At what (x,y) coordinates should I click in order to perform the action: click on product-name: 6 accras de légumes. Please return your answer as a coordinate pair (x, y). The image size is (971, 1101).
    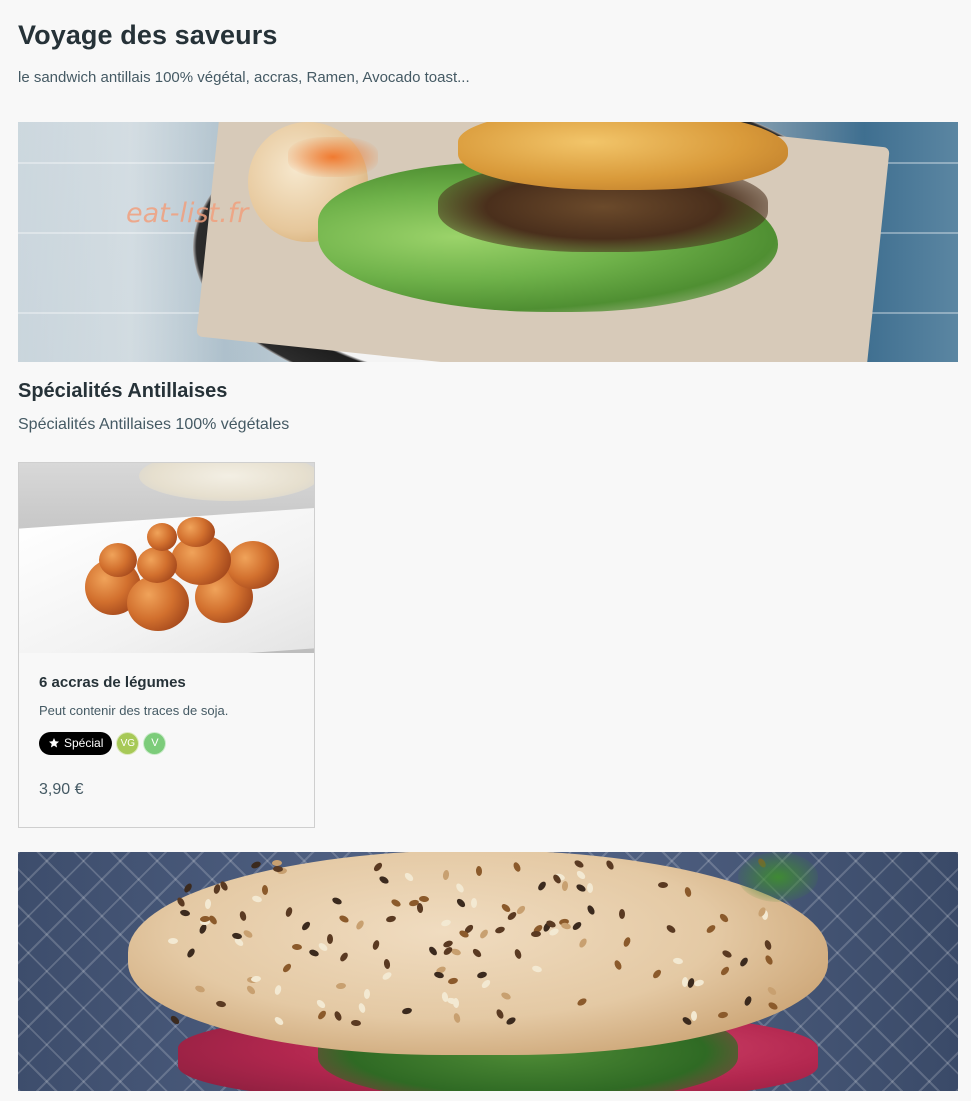
    Looking at the image, I should click on (112, 682).